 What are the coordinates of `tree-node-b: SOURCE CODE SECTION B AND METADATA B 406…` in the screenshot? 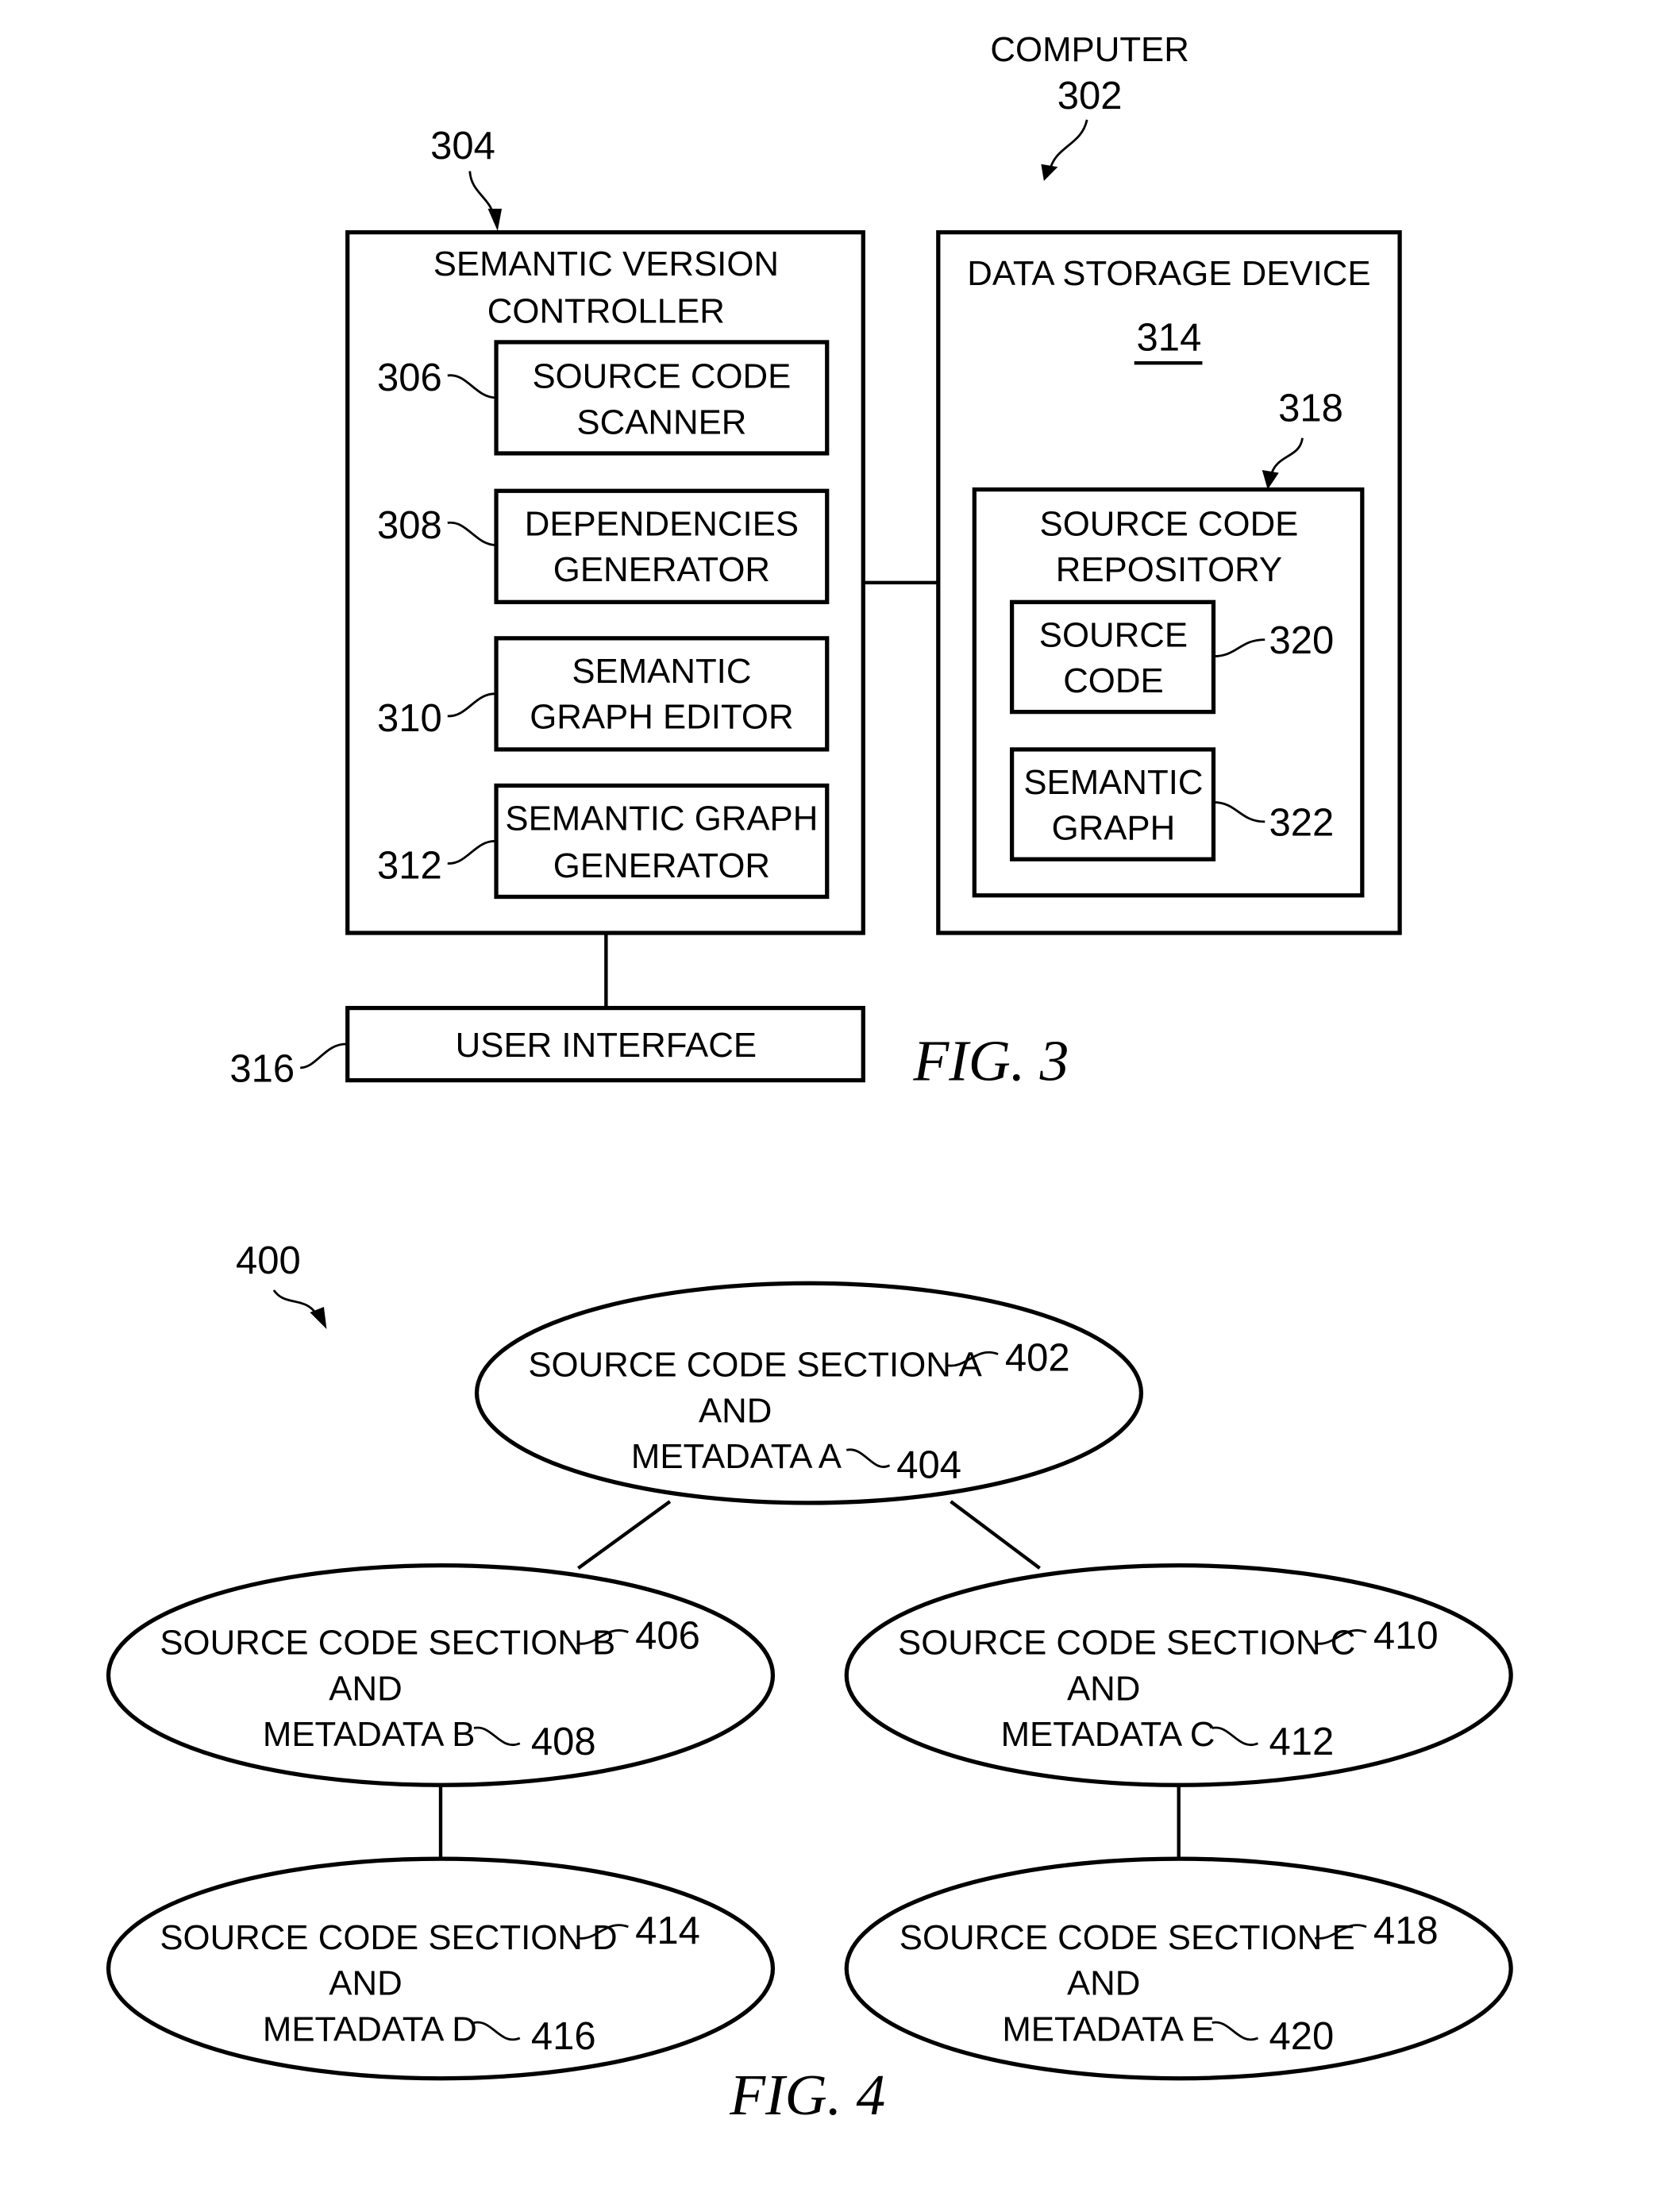 It's located at (441, 1675).